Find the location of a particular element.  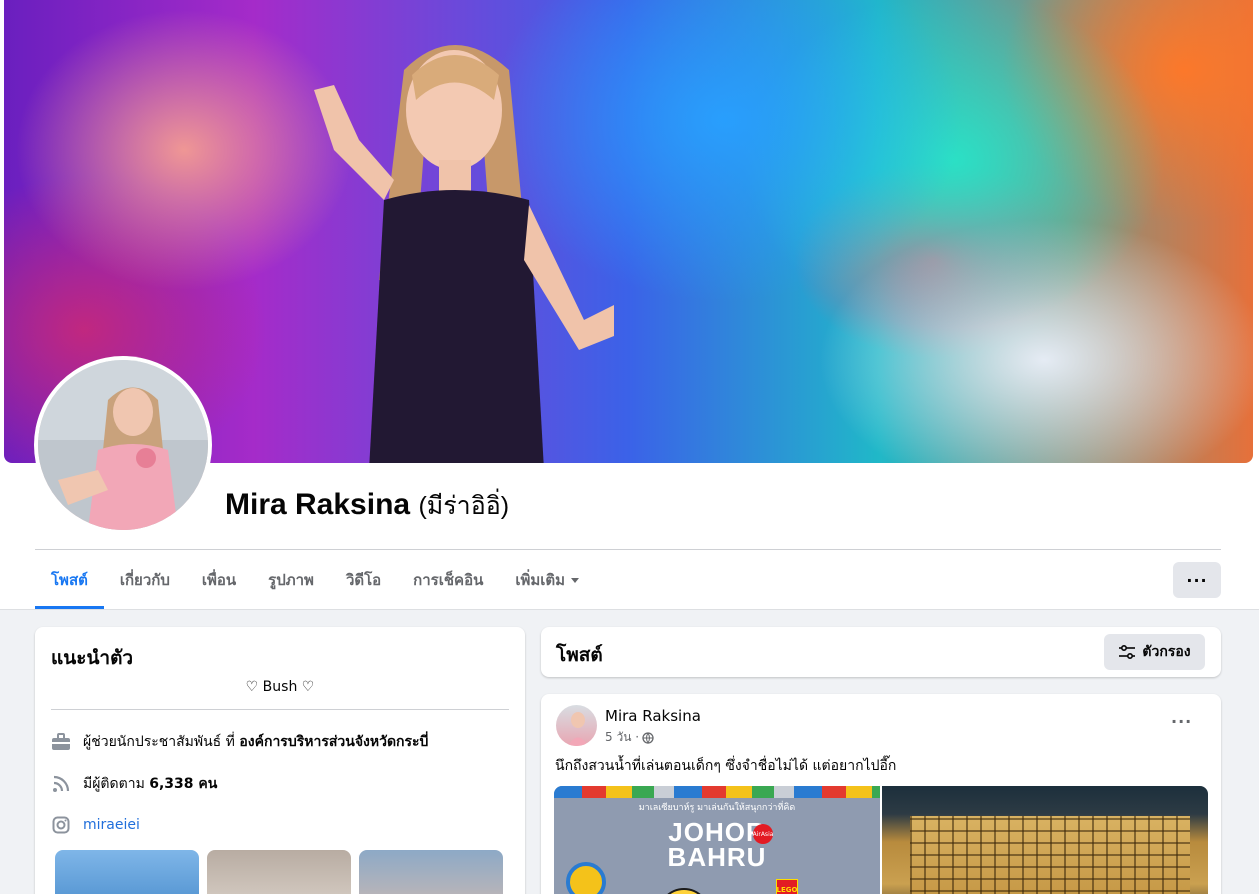

profile-avatar is located at coordinates (123, 445).